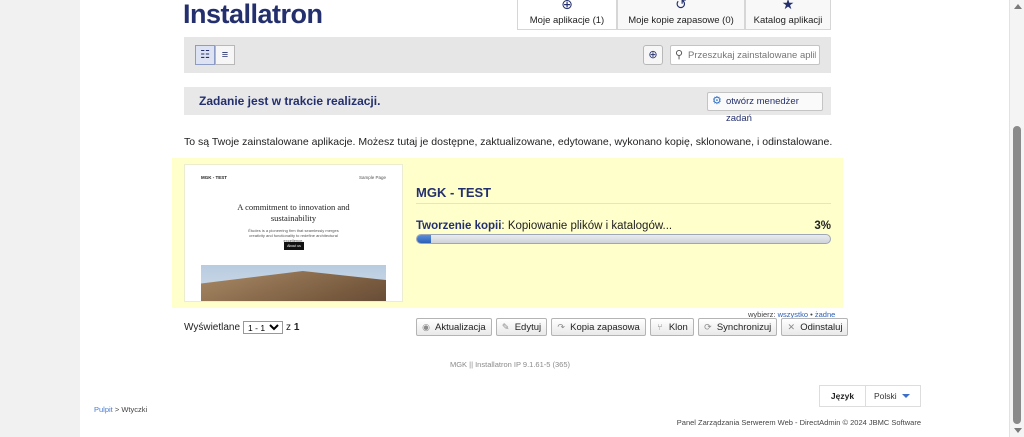 The image size is (1024, 437). I want to click on search-icon: ⚲, so click(679, 55).